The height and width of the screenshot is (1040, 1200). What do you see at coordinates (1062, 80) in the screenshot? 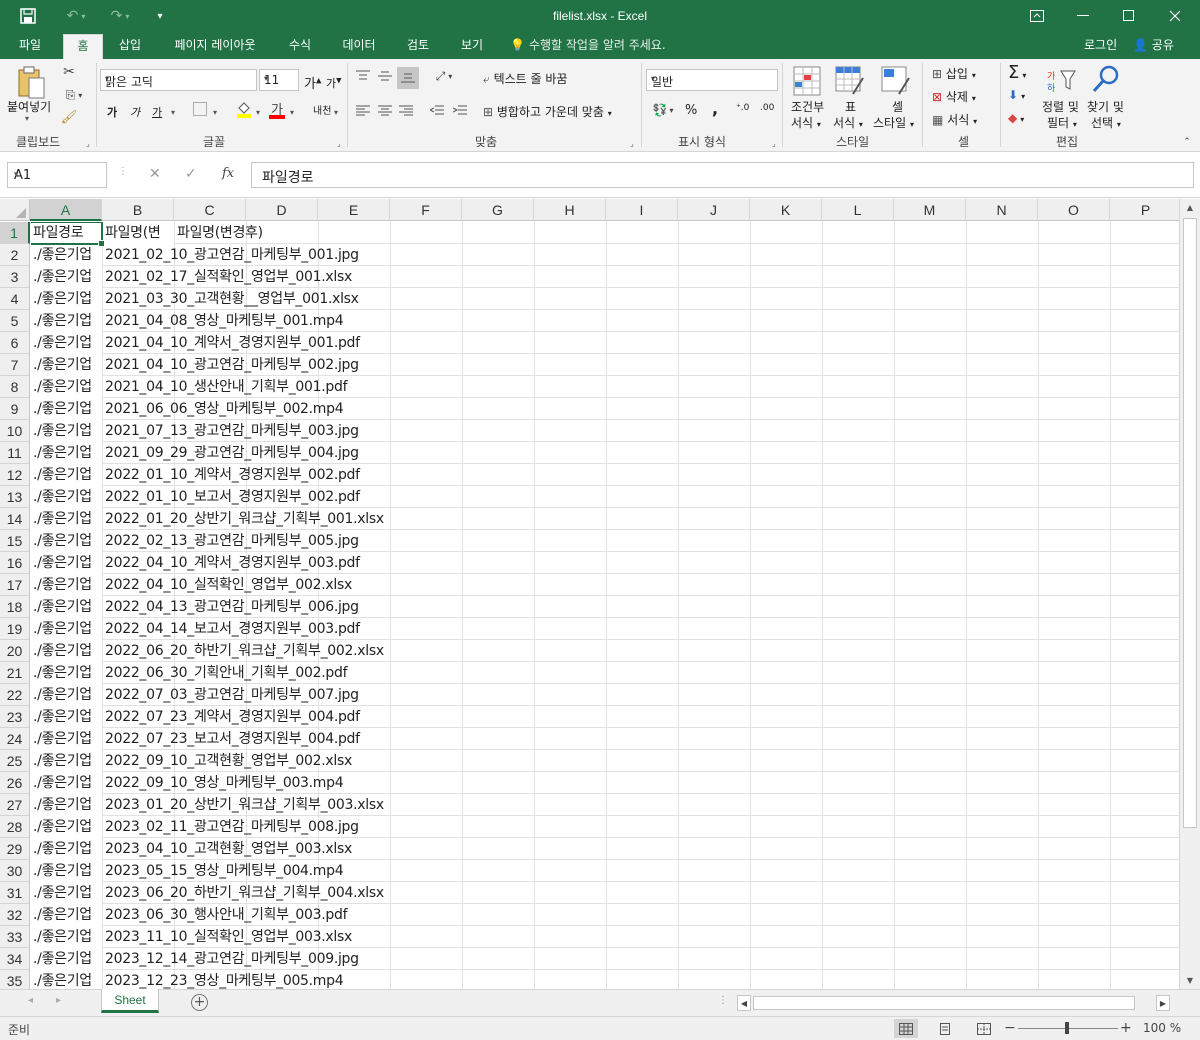
I see `sort-filter-icon: 가하` at bounding box center [1062, 80].